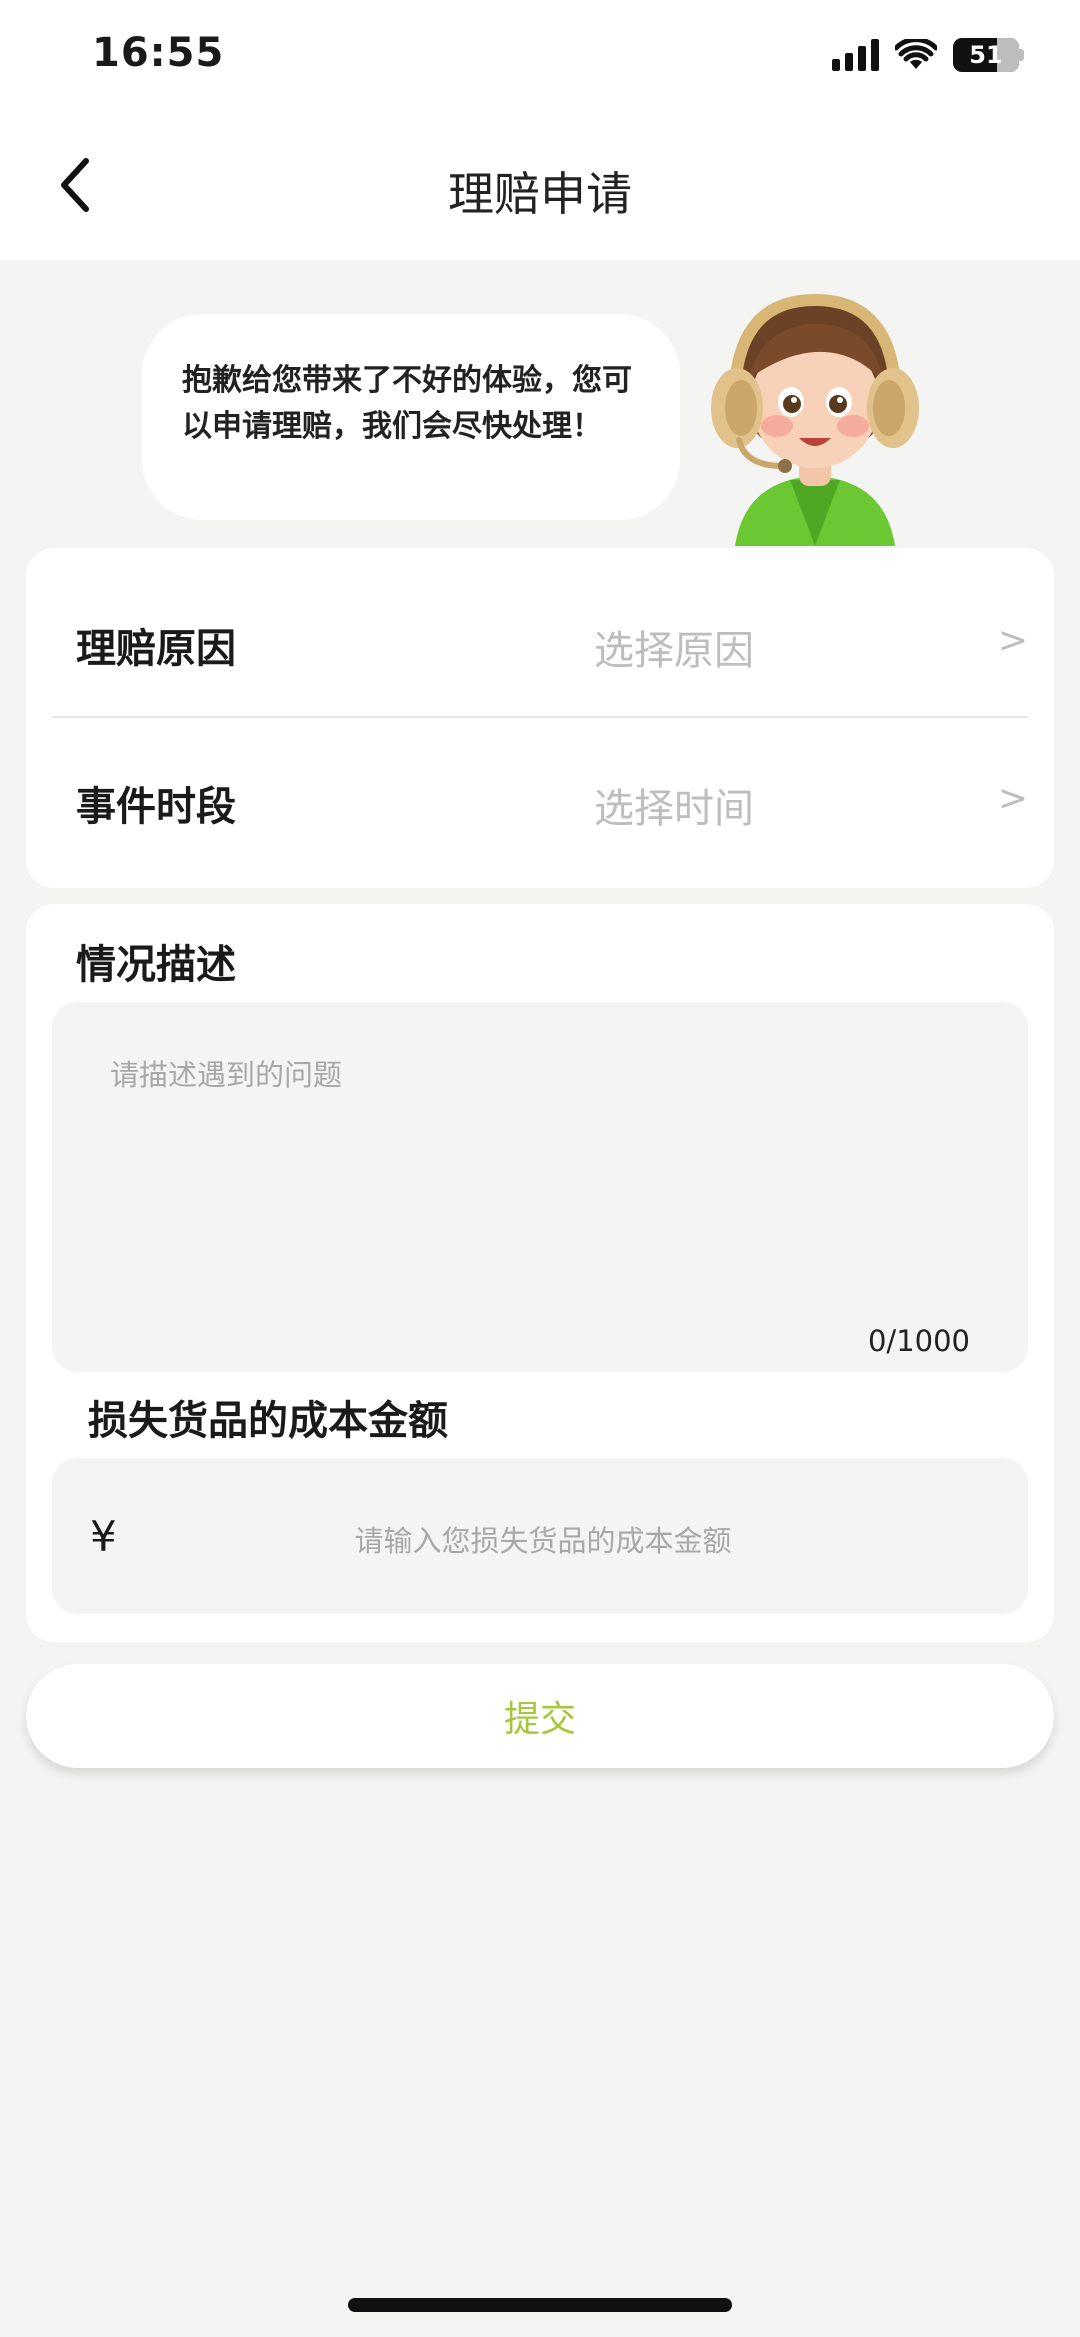 The width and height of the screenshot is (1080, 2337). I want to click on event-period-value: 选择时间, so click(674, 809).